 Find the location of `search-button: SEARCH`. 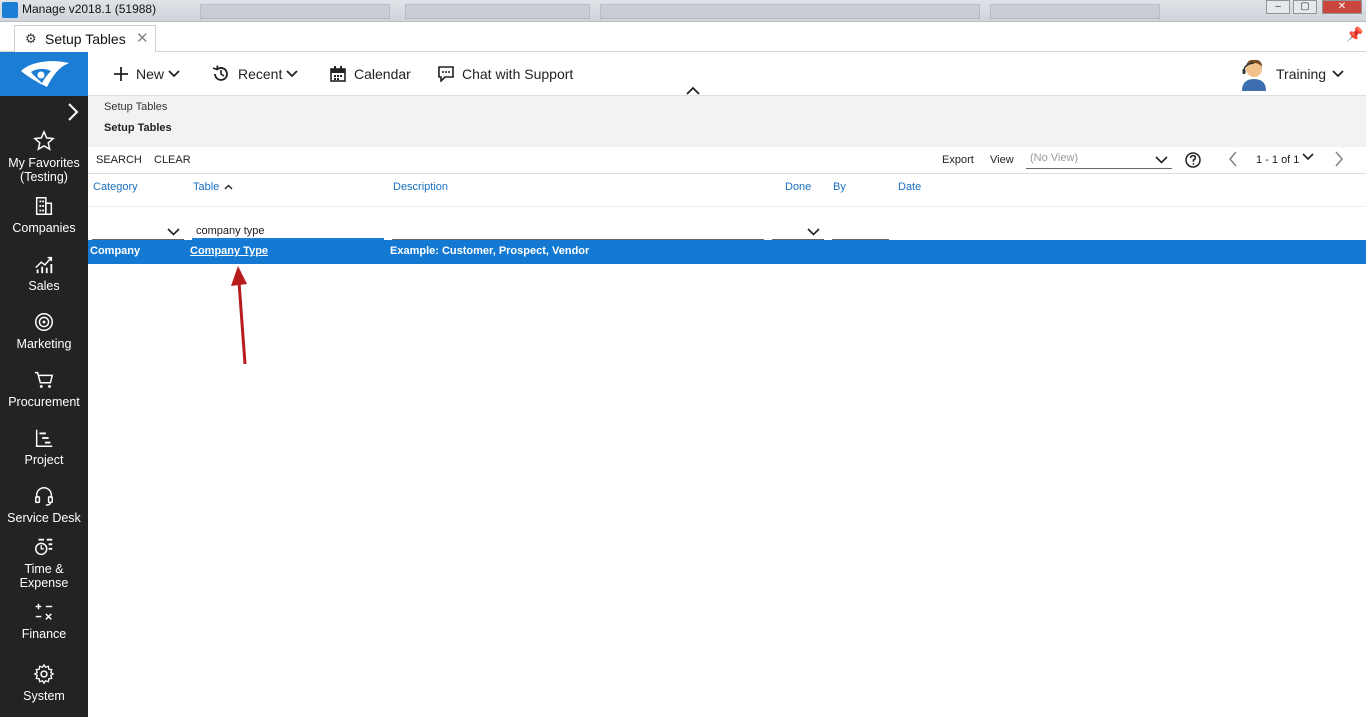

search-button: SEARCH is located at coordinates (119, 160).